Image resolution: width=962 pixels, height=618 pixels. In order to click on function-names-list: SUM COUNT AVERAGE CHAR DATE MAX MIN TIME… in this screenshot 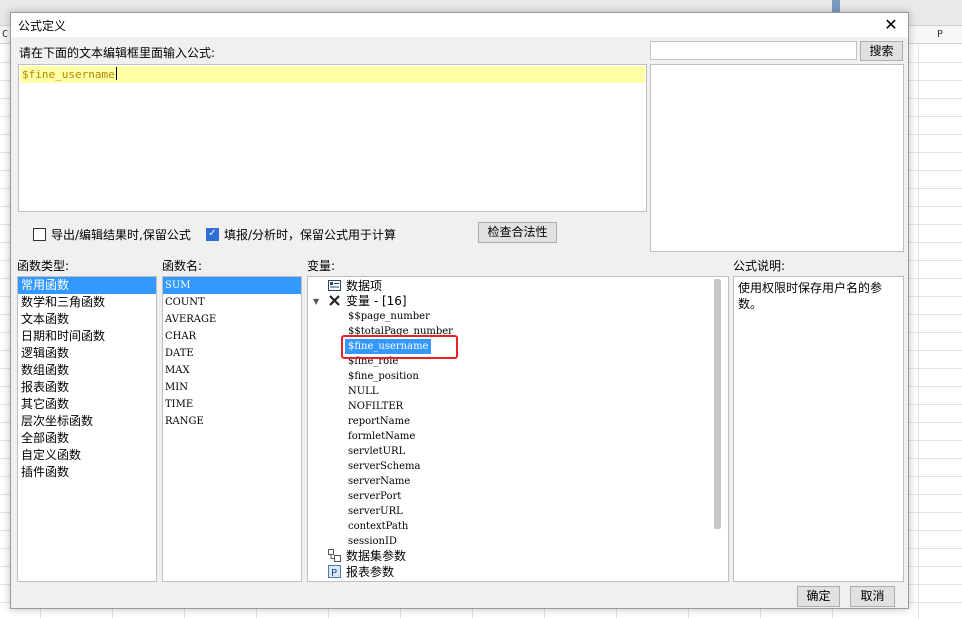, I will do `click(232, 429)`.